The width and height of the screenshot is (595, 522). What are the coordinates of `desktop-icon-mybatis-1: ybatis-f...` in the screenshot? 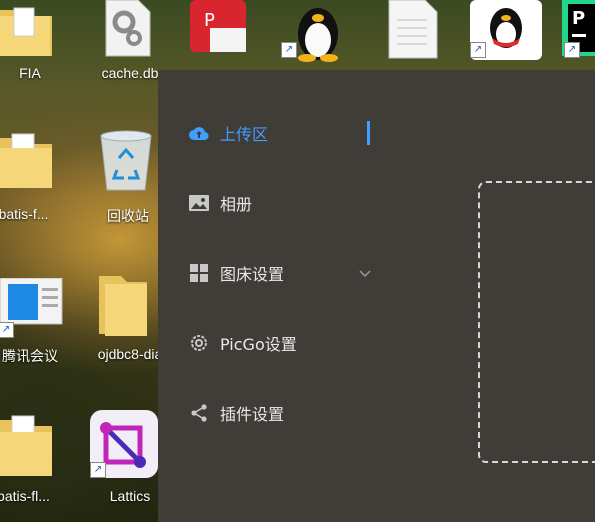 It's located at (30, 177).